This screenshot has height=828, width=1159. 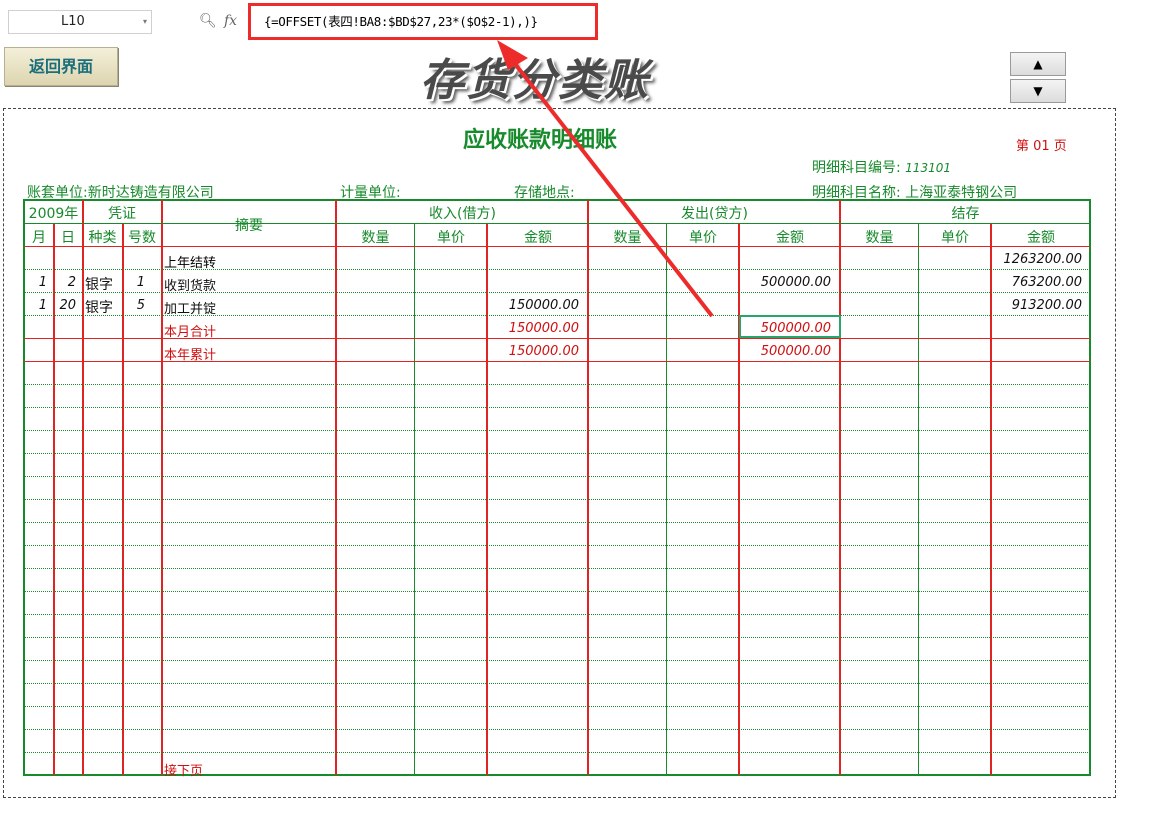 I want to click on annotation-arrow, so click(x=605, y=179).